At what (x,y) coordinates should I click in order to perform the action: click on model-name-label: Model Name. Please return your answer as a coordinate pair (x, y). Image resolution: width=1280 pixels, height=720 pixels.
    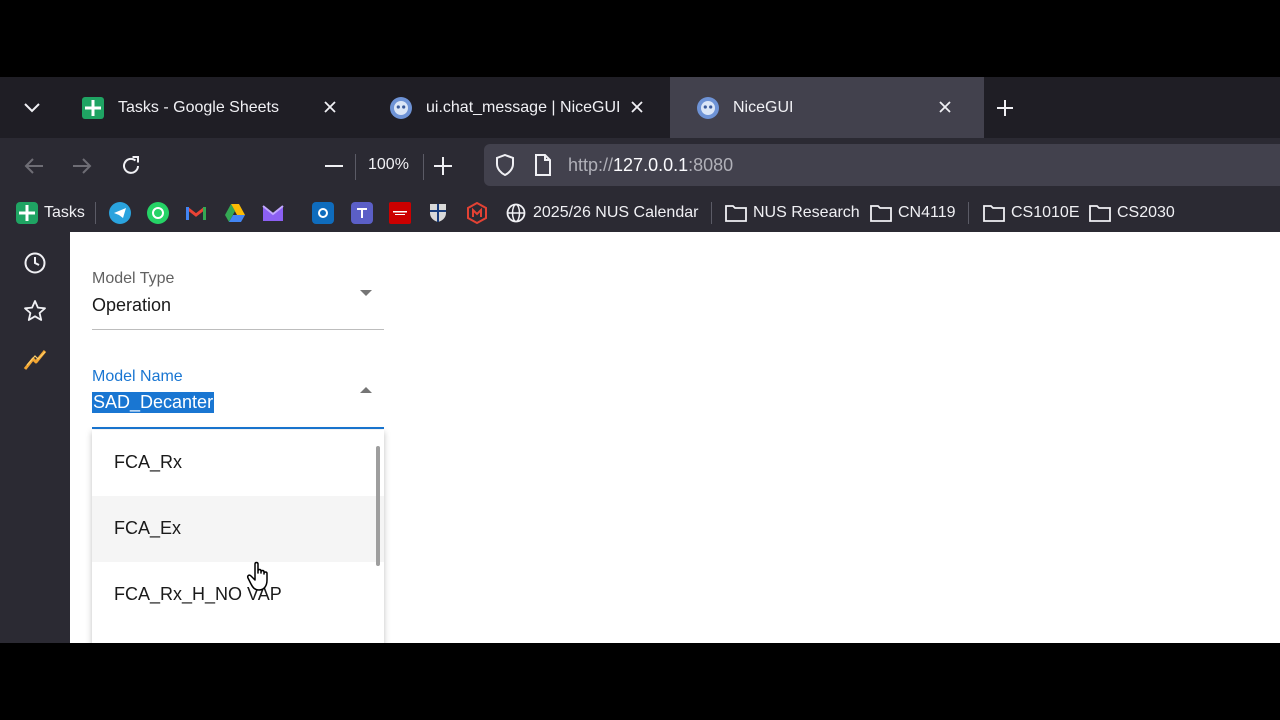
    Looking at the image, I should click on (137, 376).